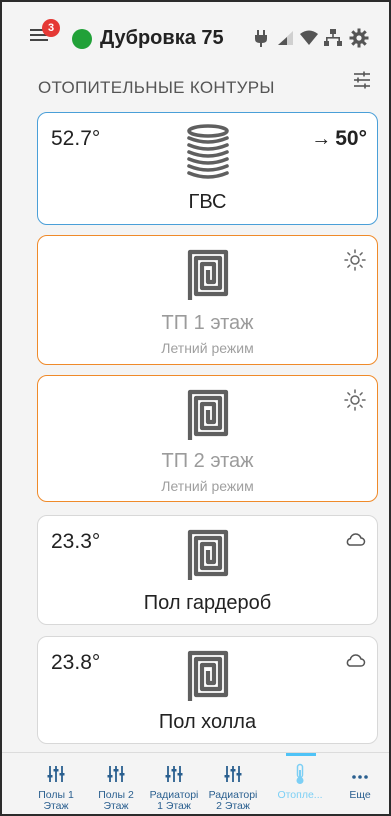  I want to click on circuit-name: Пол холла, so click(207, 722).